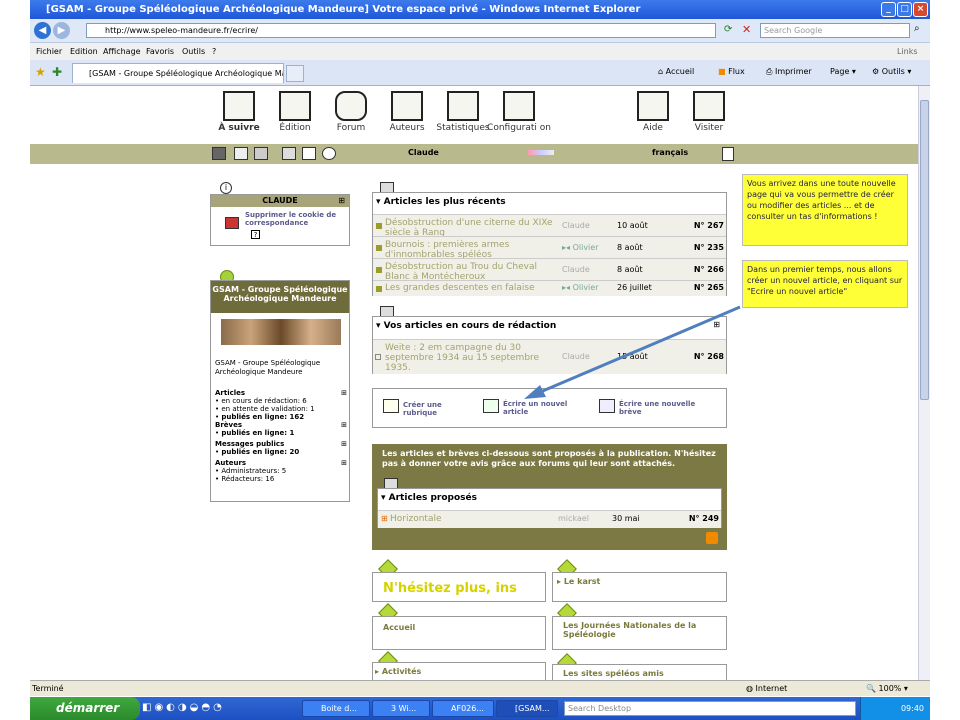 The image size is (960, 720). What do you see at coordinates (232, 223) in the screenshot?
I see `cookie-icon` at bounding box center [232, 223].